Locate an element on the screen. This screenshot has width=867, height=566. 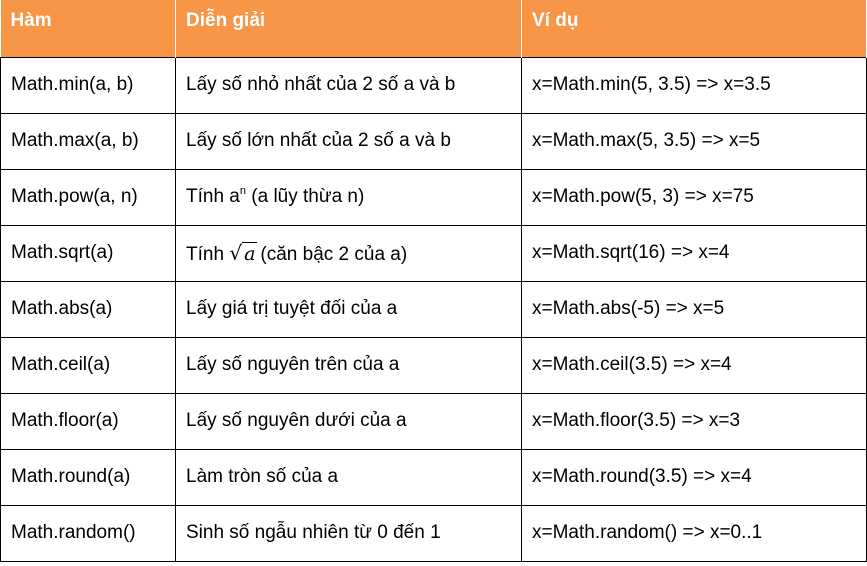
function-cell: Math.min(a, b) is located at coordinates (88, 85).